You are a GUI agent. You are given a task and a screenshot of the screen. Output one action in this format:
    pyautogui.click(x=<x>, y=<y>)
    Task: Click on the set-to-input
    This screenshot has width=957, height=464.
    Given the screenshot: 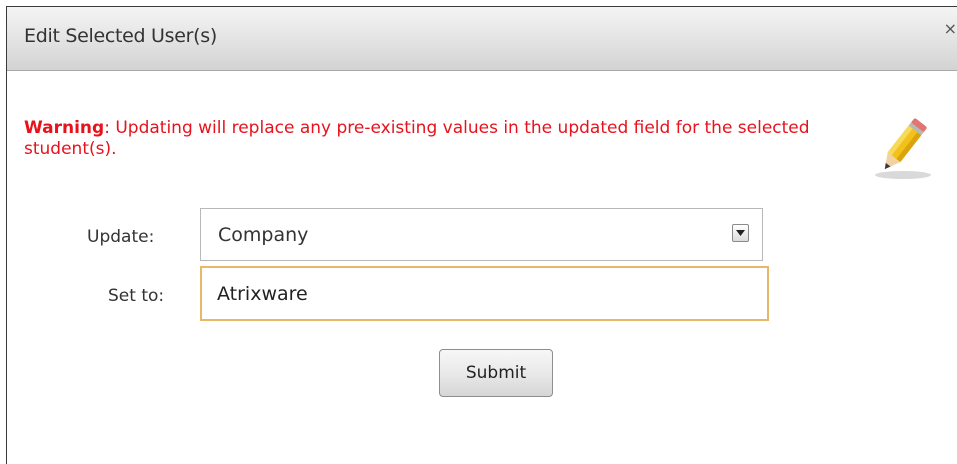 What is the action you would take?
    pyautogui.click(x=484, y=293)
    